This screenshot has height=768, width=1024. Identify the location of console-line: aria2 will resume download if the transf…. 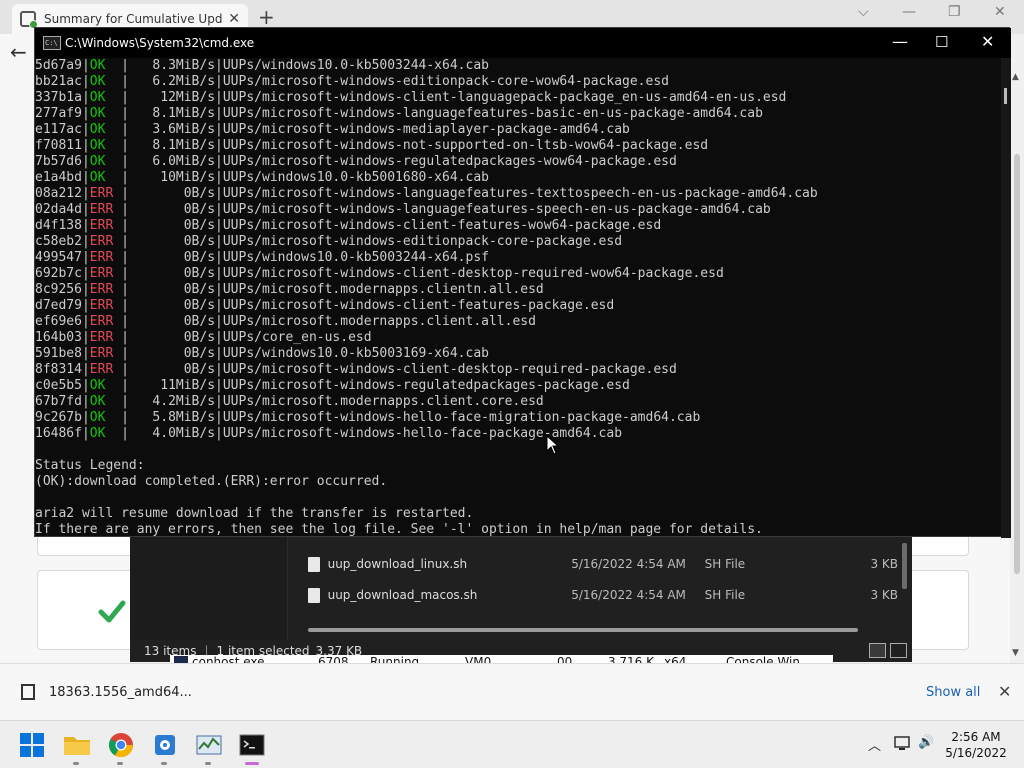
(254, 513).